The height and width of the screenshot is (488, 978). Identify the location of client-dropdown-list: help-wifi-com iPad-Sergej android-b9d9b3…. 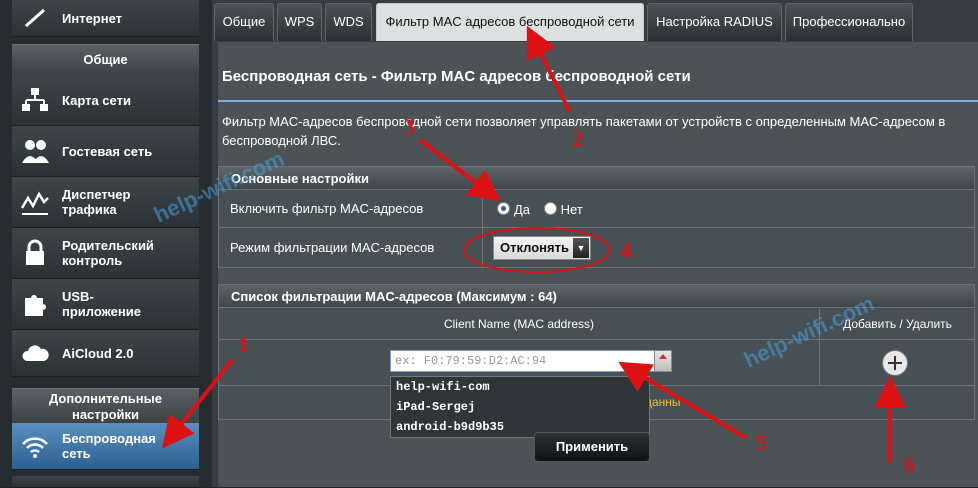
(520, 407).